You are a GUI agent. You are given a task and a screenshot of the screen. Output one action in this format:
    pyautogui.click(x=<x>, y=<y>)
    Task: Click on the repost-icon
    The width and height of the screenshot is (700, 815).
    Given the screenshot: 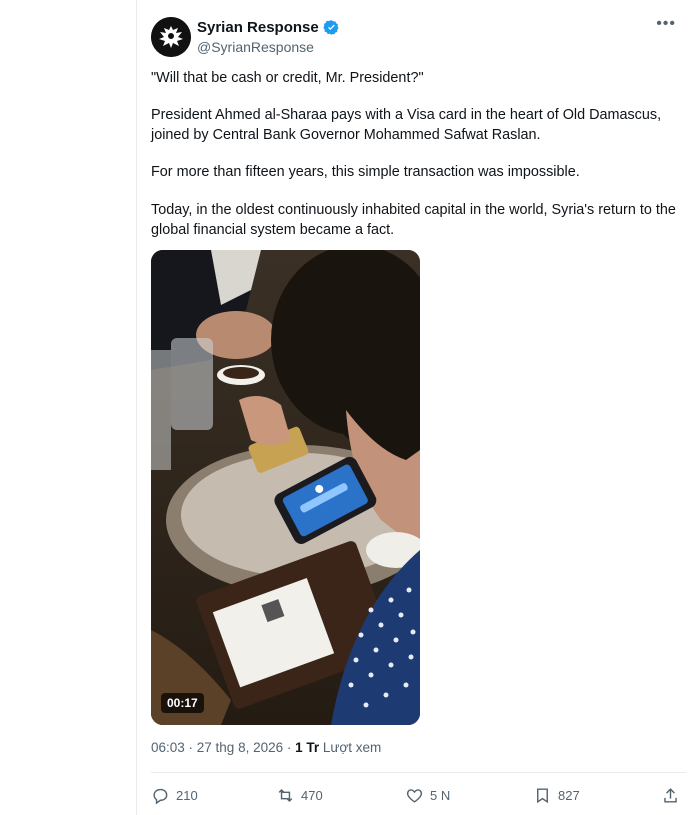 What is the action you would take?
    pyautogui.click(x=285, y=795)
    